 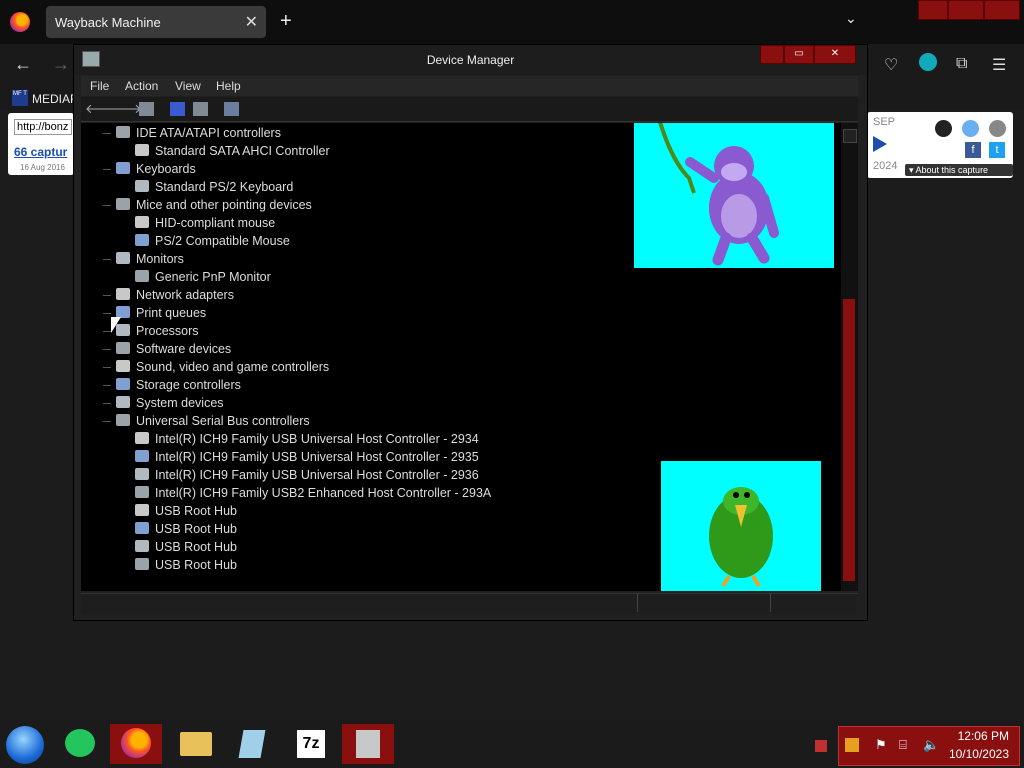 I want to click on menu-icon: ☰, so click(x=999, y=65).